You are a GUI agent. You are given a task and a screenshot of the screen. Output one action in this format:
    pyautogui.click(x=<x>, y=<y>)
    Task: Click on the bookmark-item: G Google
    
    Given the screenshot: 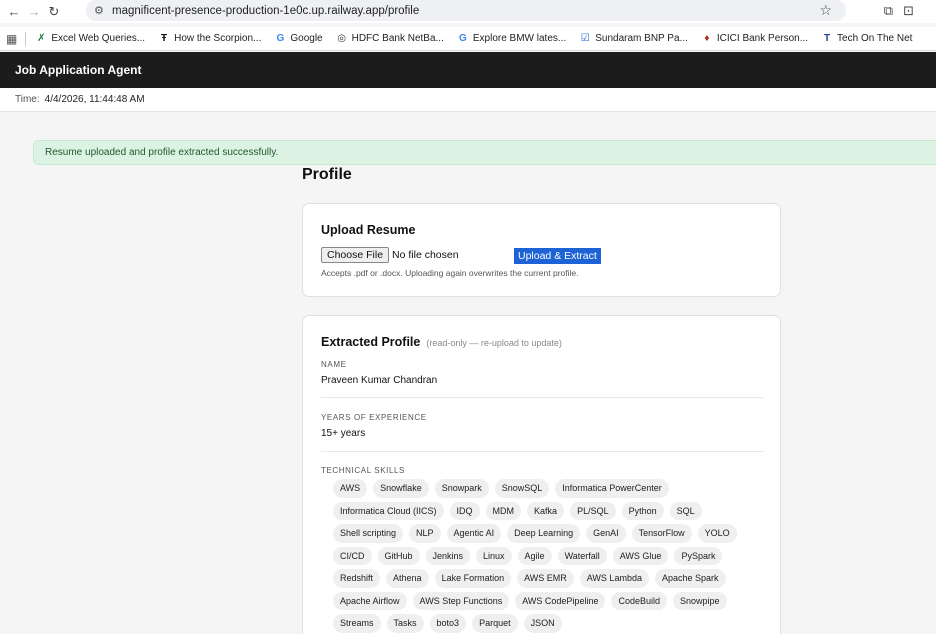 What is the action you would take?
    pyautogui.click(x=298, y=38)
    